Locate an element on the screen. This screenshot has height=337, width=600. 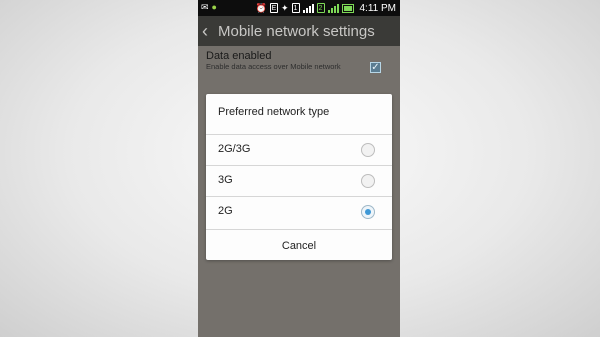
cancel-button: Cancel is located at coordinates (299, 246).